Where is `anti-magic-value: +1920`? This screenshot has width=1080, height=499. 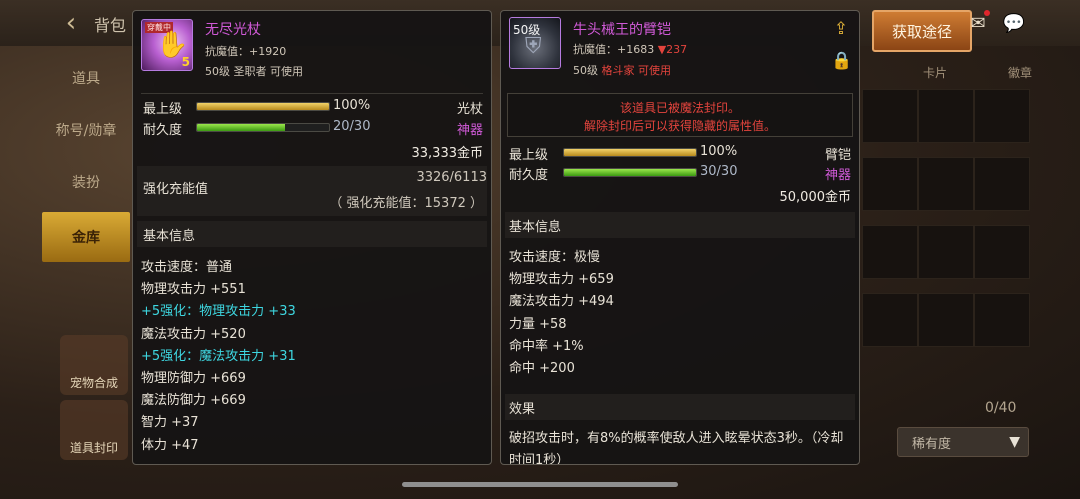
anti-magic-value: +1920 is located at coordinates (268, 51).